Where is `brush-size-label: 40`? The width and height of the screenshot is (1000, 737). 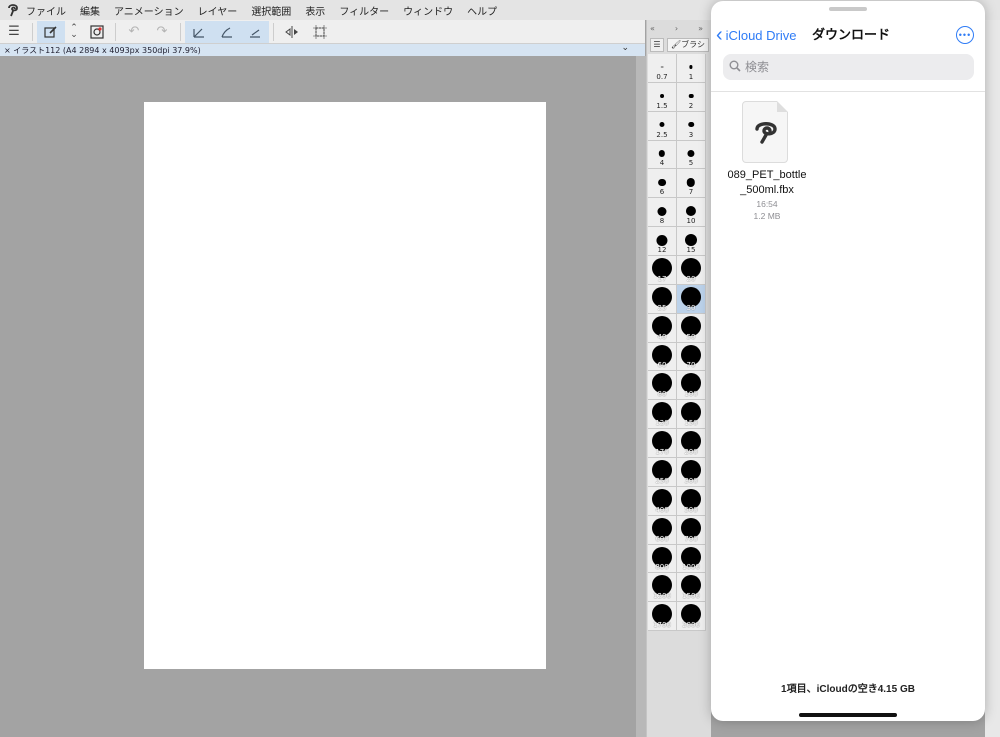
brush-size-label: 40 is located at coordinates (662, 336).